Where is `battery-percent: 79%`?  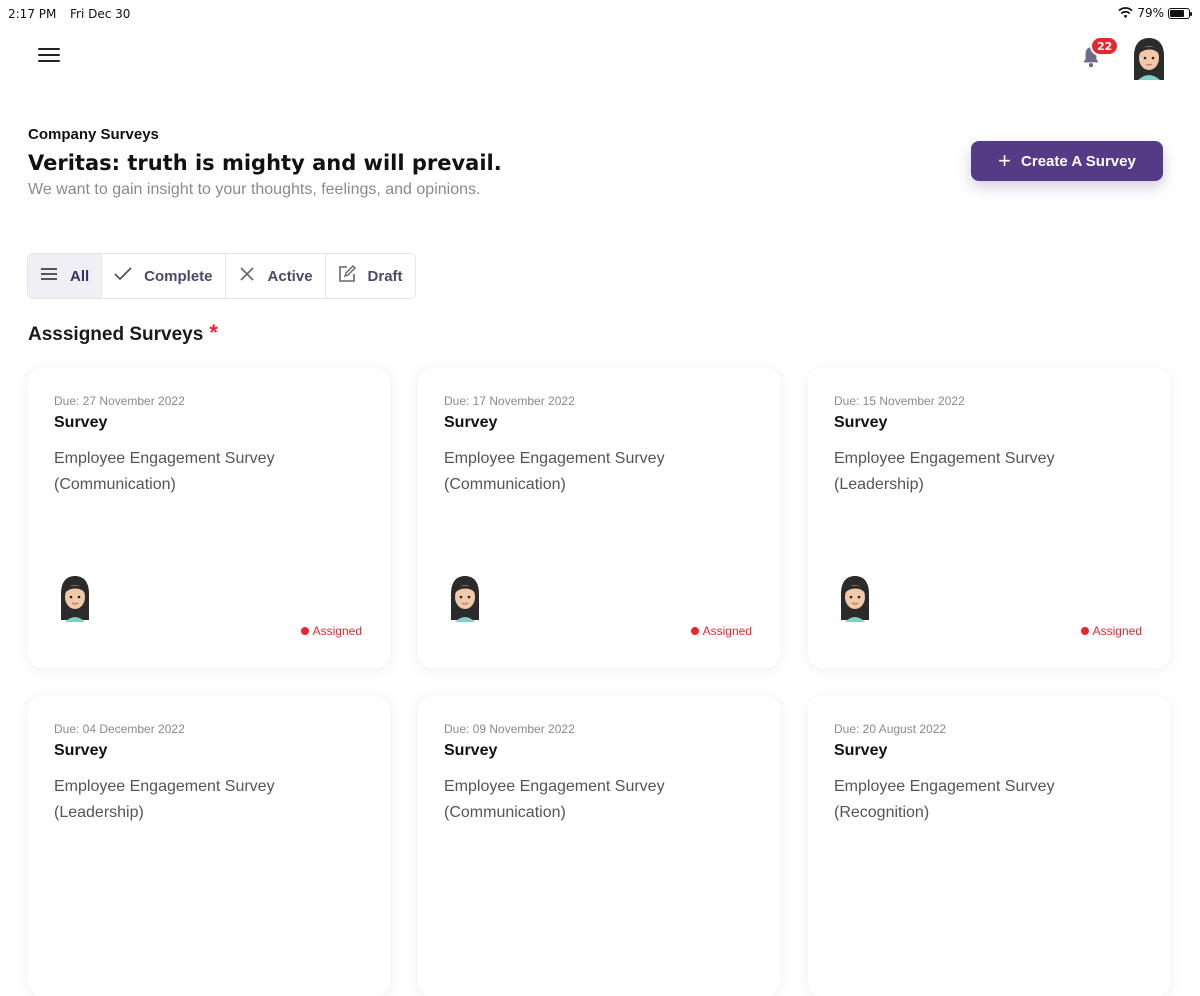
battery-percent: 79% is located at coordinates (1150, 13).